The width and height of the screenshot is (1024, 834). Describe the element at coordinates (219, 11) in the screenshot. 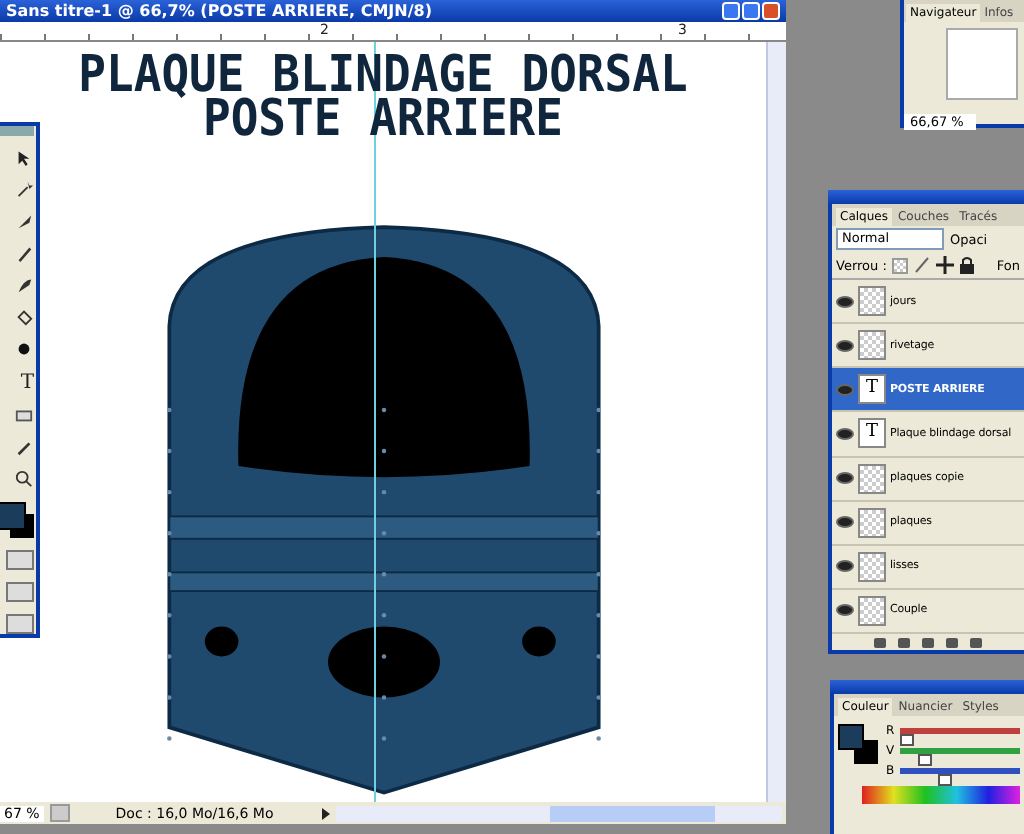

I see `window-title: Sans titre-1 @ 66,7% (POSTE ARRIERE, CMJN/8)` at that location.